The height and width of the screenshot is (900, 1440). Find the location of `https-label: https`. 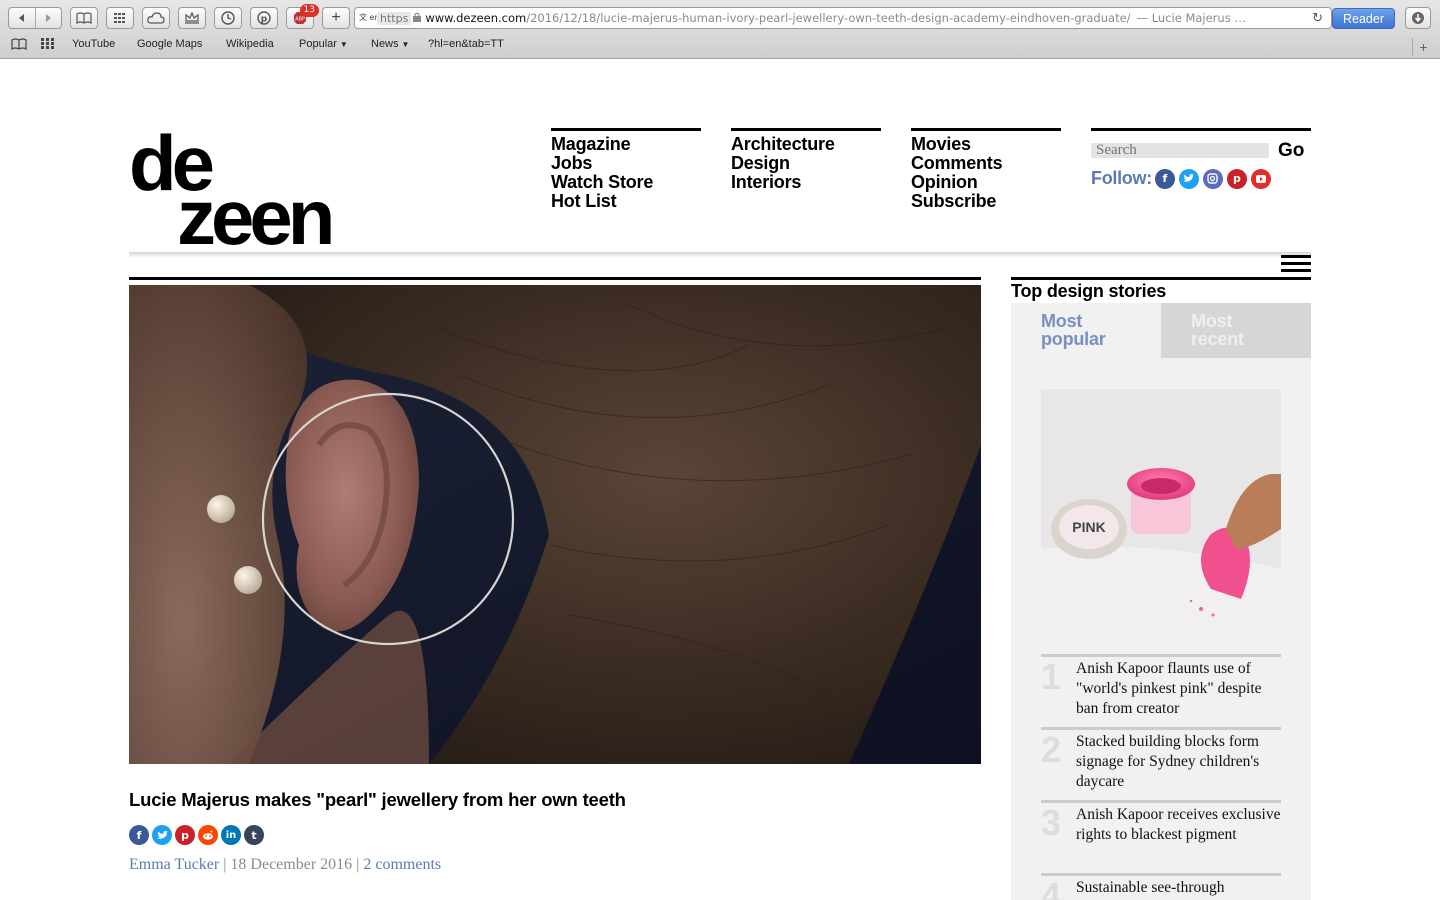

https-label: https is located at coordinates (394, 18).